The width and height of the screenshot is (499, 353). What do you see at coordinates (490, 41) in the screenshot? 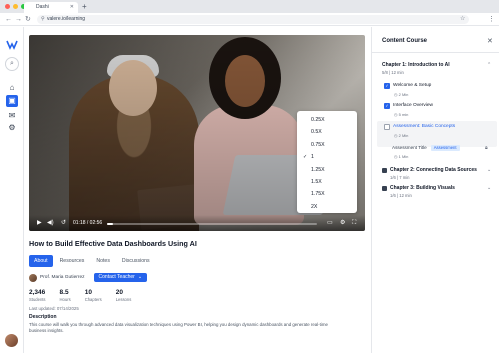
I see `close-icon: ✕` at bounding box center [490, 41].